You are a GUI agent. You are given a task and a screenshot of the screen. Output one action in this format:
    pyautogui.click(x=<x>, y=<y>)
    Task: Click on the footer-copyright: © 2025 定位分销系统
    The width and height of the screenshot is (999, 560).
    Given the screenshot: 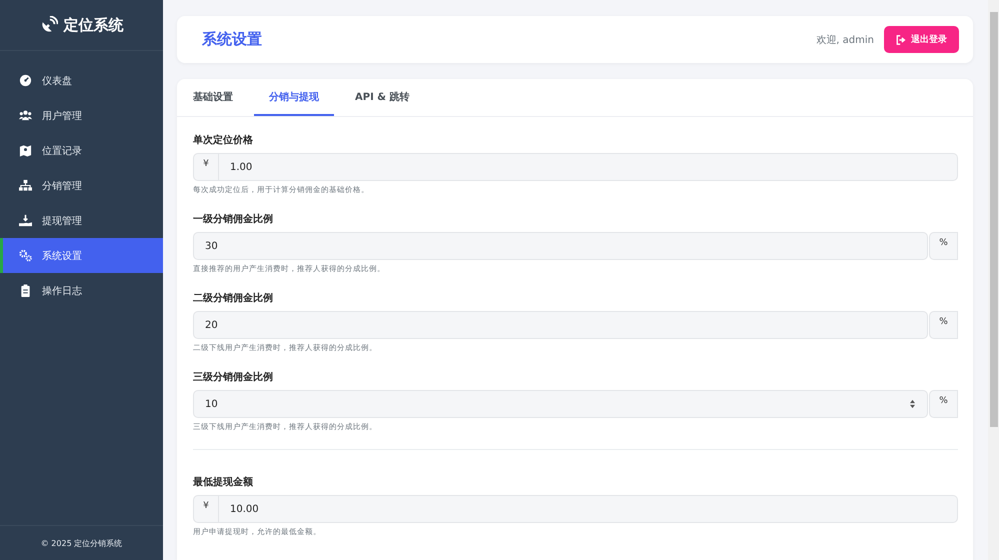 What is the action you would take?
    pyautogui.click(x=81, y=543)
    